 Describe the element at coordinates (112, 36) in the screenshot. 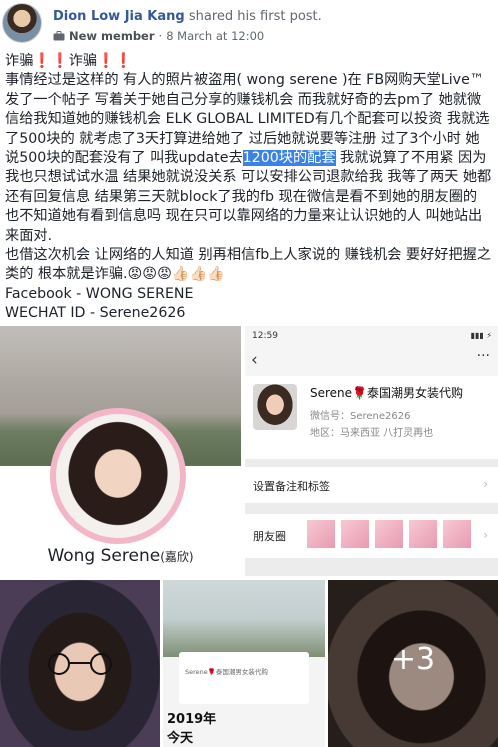

I see `new-member-badge: New member` at that location.